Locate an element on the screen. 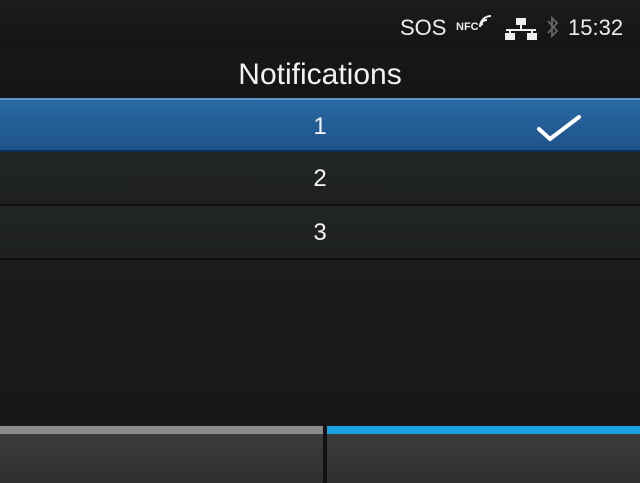 The image size is (640, 483). checkmark-icon is located at coordinates (559, 128).